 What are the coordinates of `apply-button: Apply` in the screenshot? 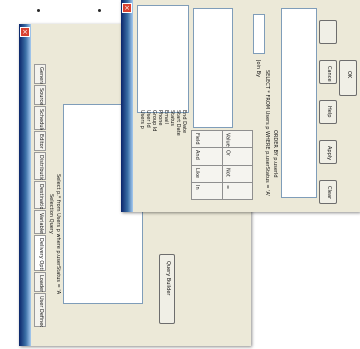 It's located at (328, 152).